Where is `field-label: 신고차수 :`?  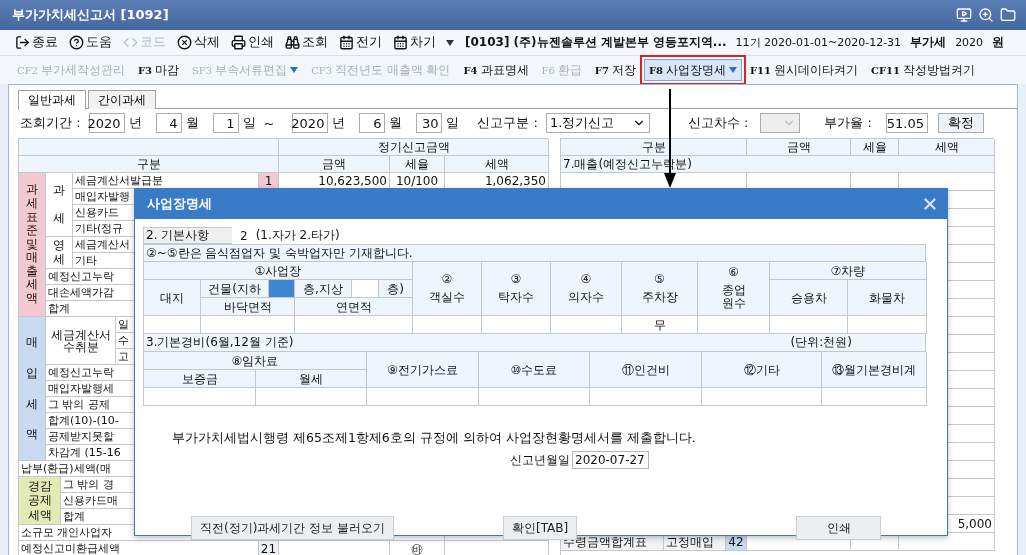 field-label: 신고차수 : is located at coordinates (718, 123).